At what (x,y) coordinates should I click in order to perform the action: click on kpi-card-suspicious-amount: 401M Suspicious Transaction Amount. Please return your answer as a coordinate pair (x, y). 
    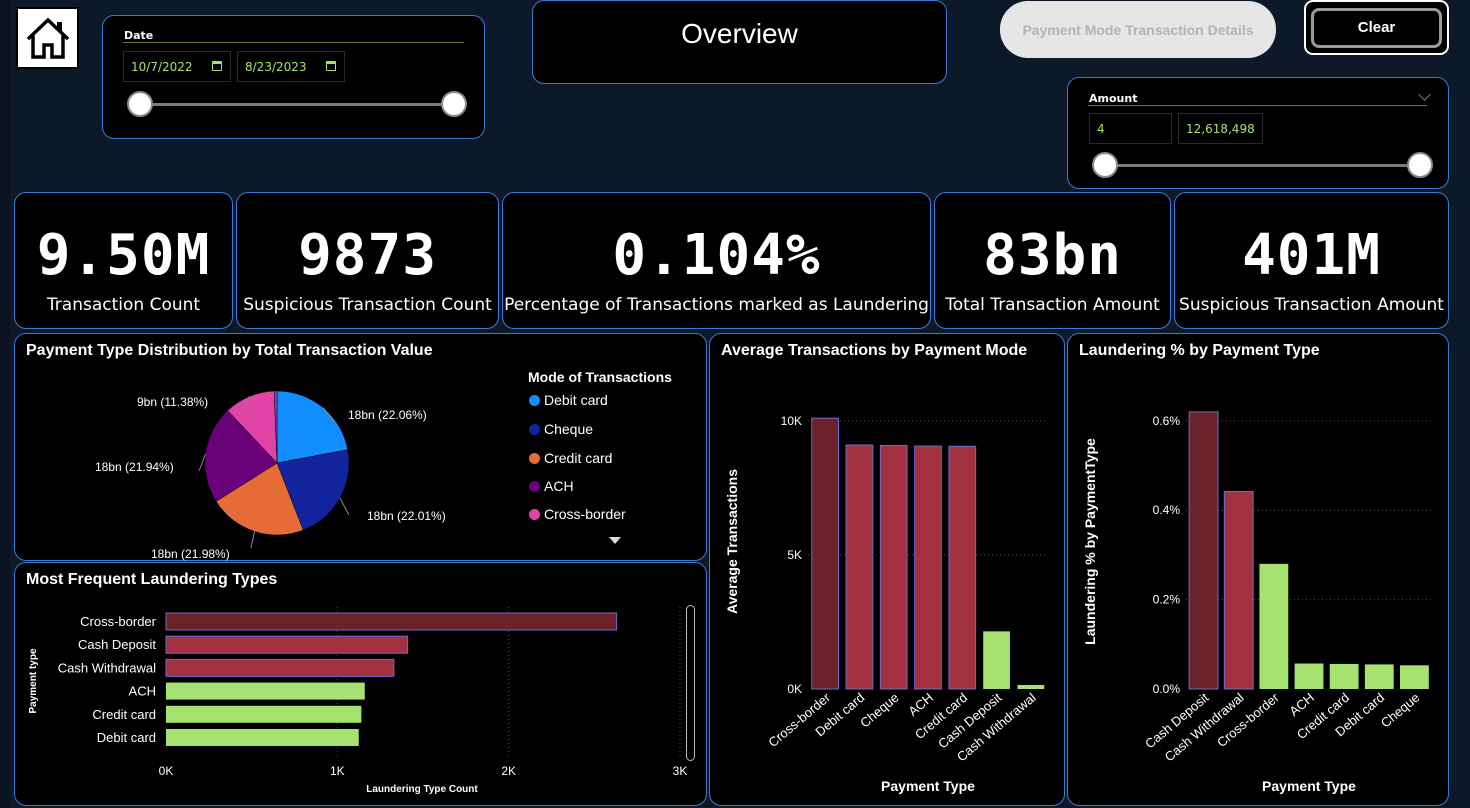
    Looking at the image, I should click on (1311, 260).